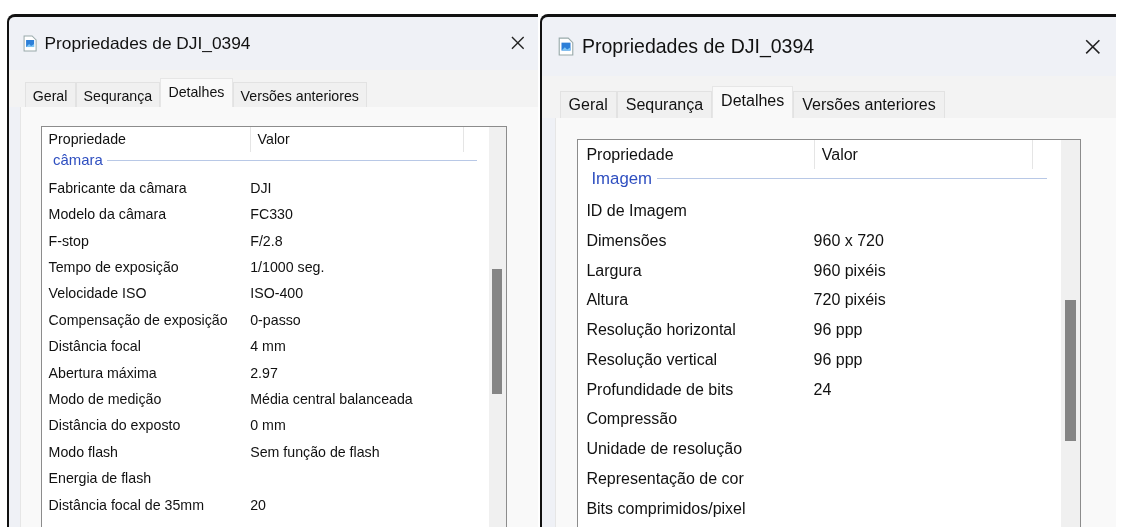  Describe the element at coordinates (627, 240) in the screenshot. I see `property-name: Dimensões` at that location.